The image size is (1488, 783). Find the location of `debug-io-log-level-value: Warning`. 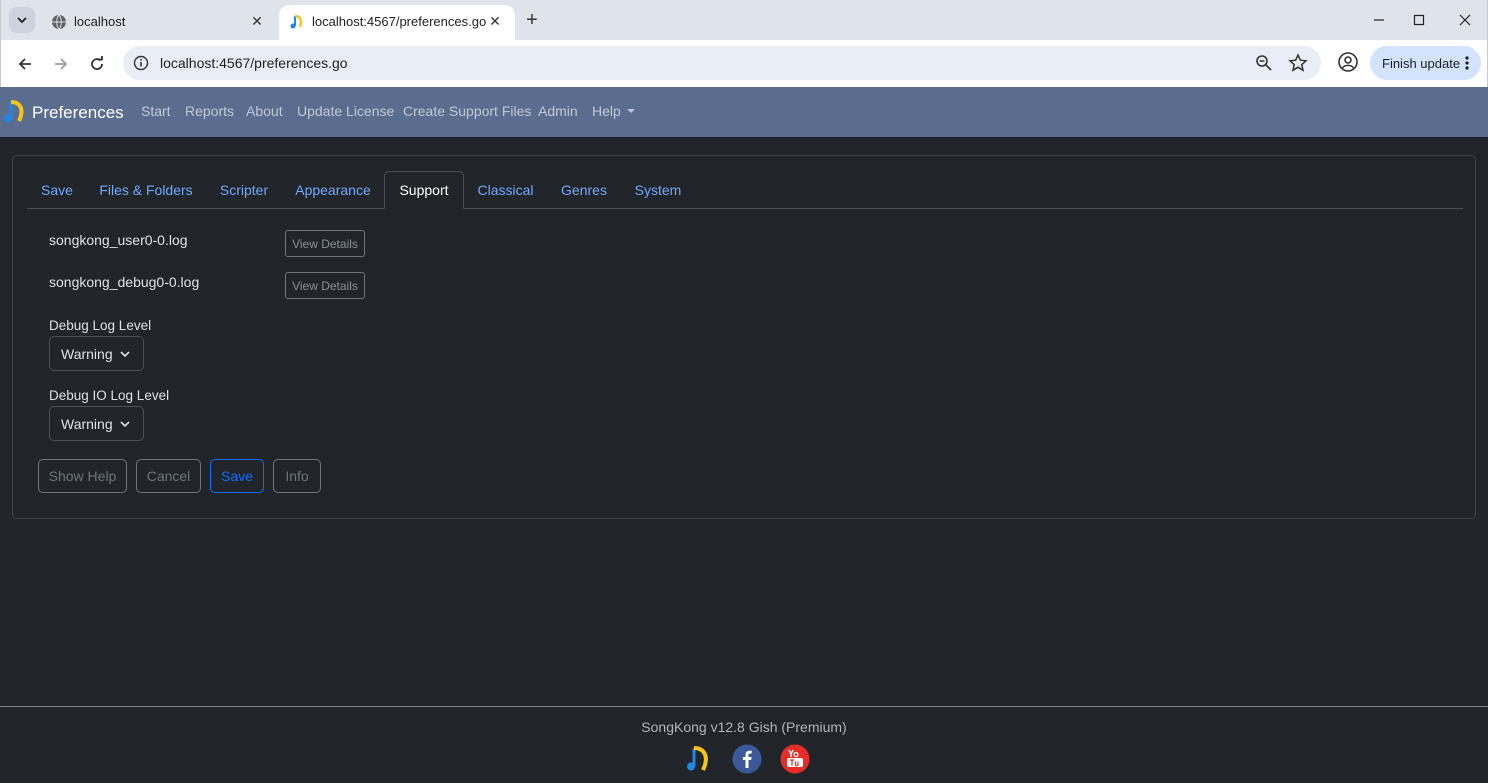

debug-io-log-level-value: Warning is located at coordinates (87, 423).